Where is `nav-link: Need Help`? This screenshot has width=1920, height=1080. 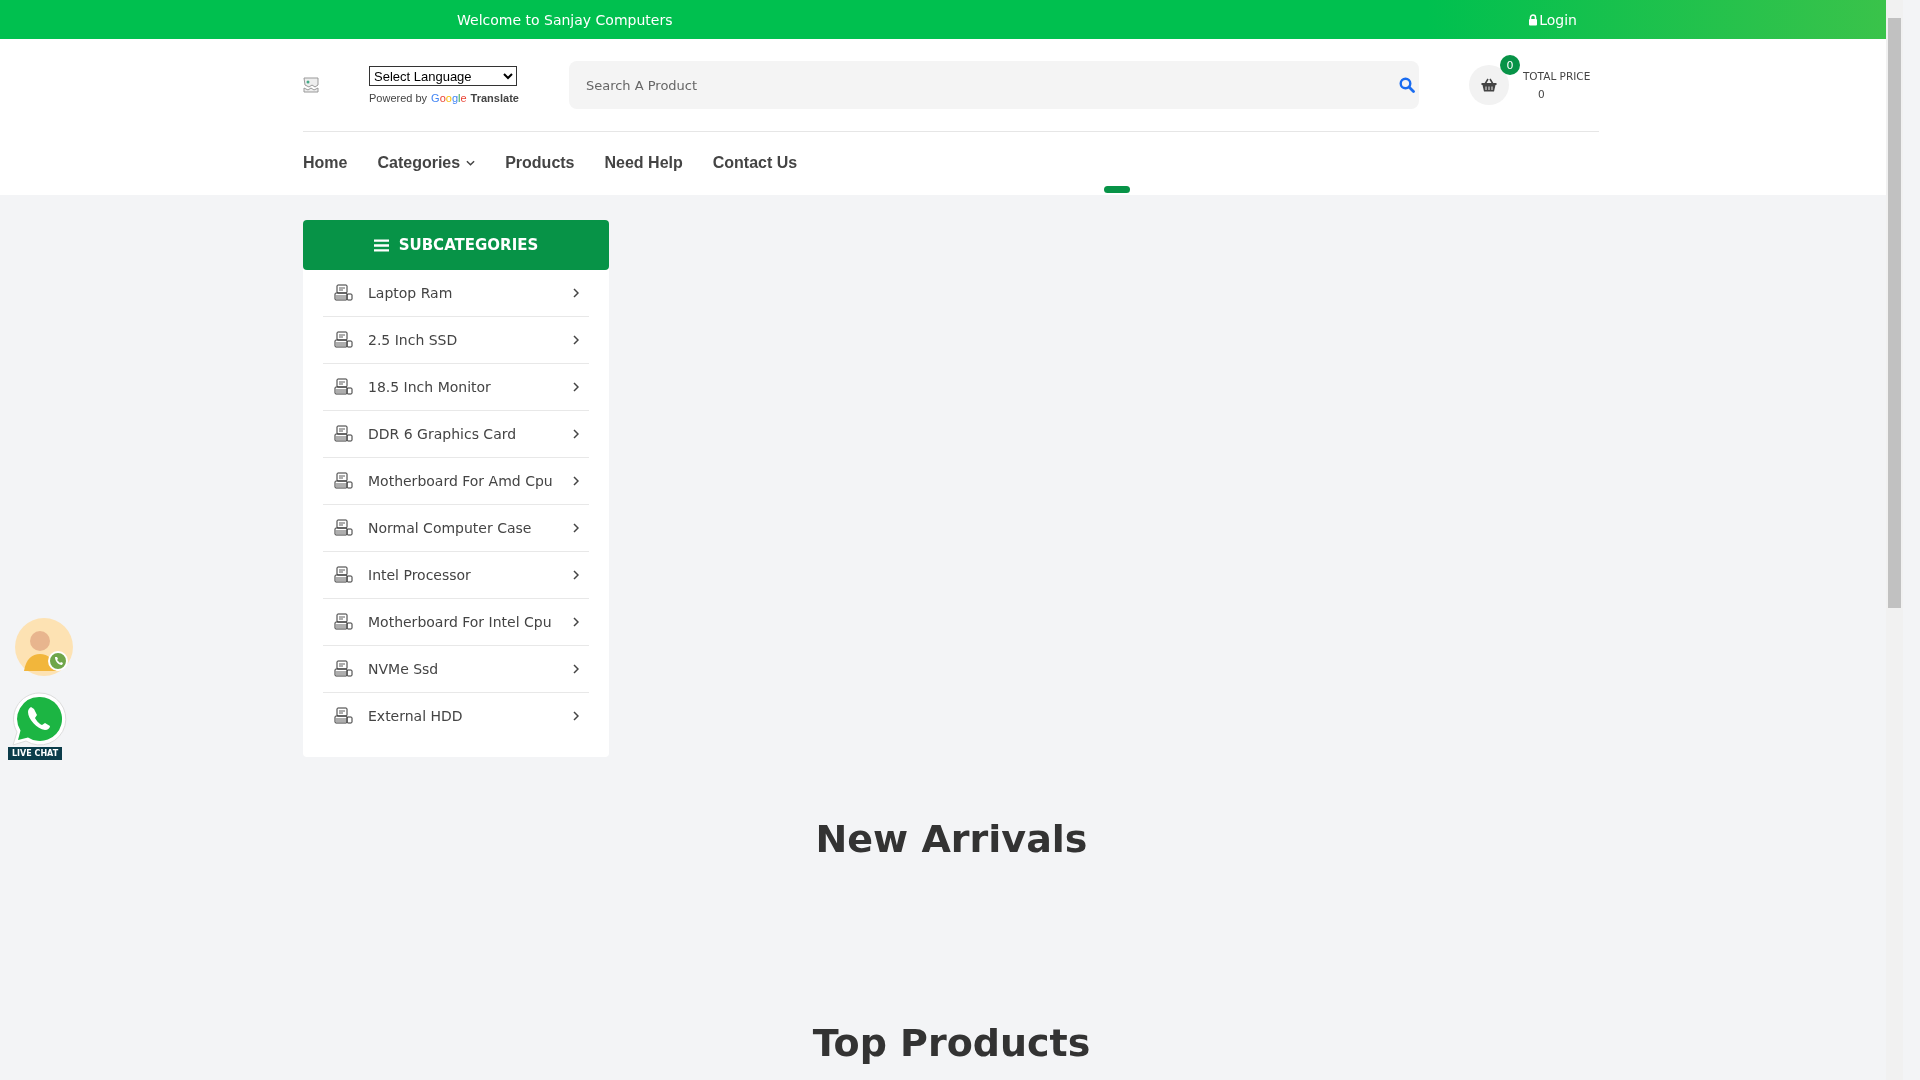 nav-link: Need Help is located at coordinates (643, 163).